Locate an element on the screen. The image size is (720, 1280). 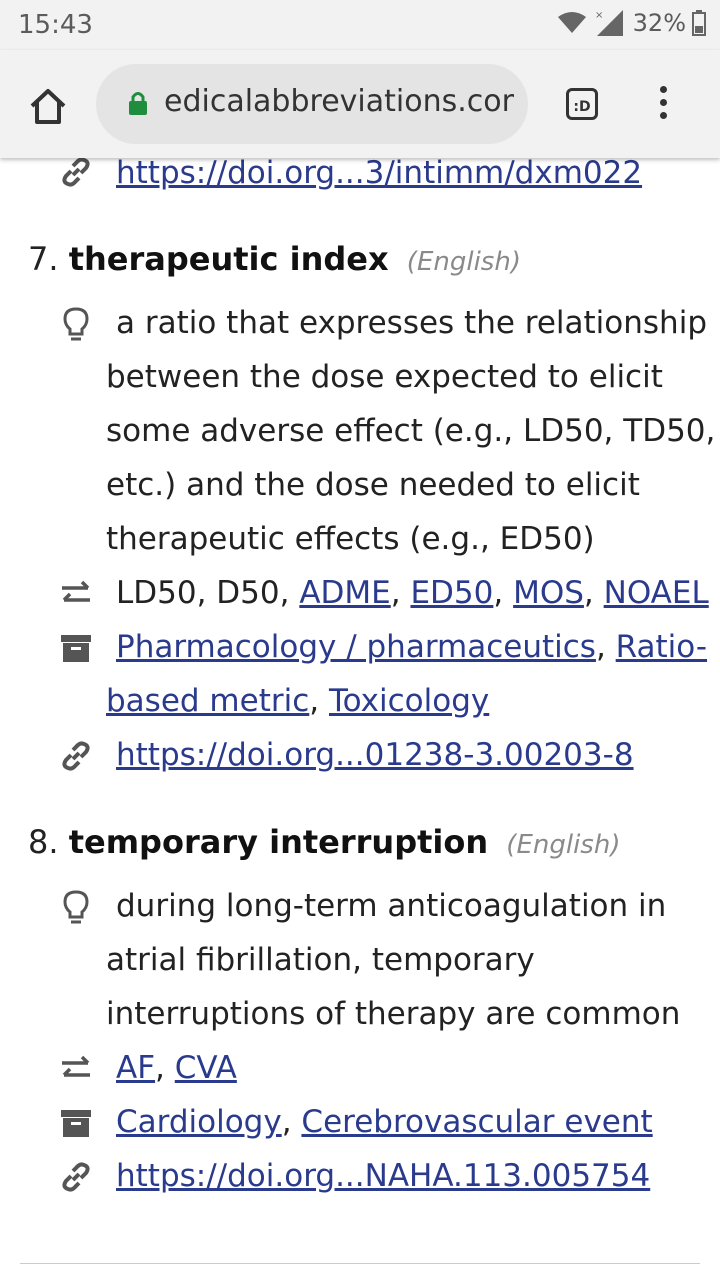
definition-line: during long-term anticoagulation in is located at coordinates (391, 906).